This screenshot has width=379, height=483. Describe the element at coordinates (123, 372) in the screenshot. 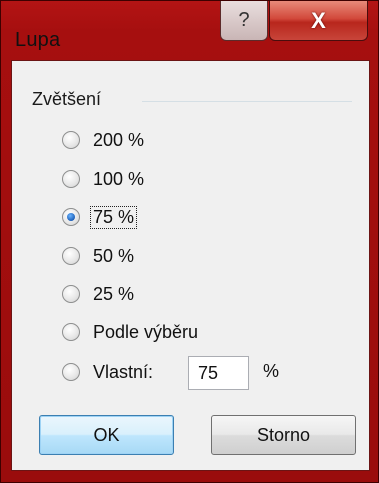

I see `radio-label: Vlastní:` at that location.